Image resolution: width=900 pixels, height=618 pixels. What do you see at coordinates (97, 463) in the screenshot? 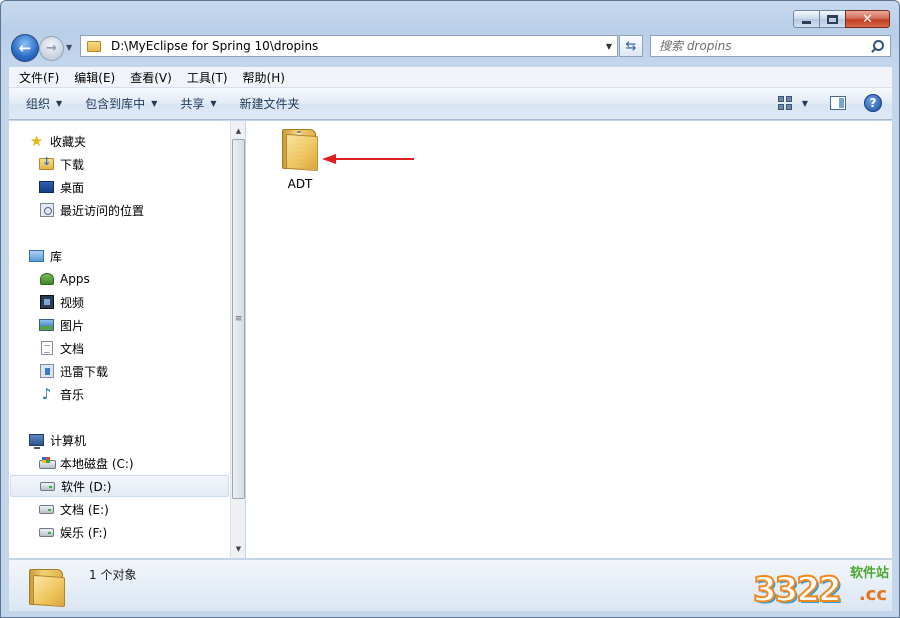
I see `nav-item-label: 本地磁盘 (C:)` at bounding box center [97, 463].